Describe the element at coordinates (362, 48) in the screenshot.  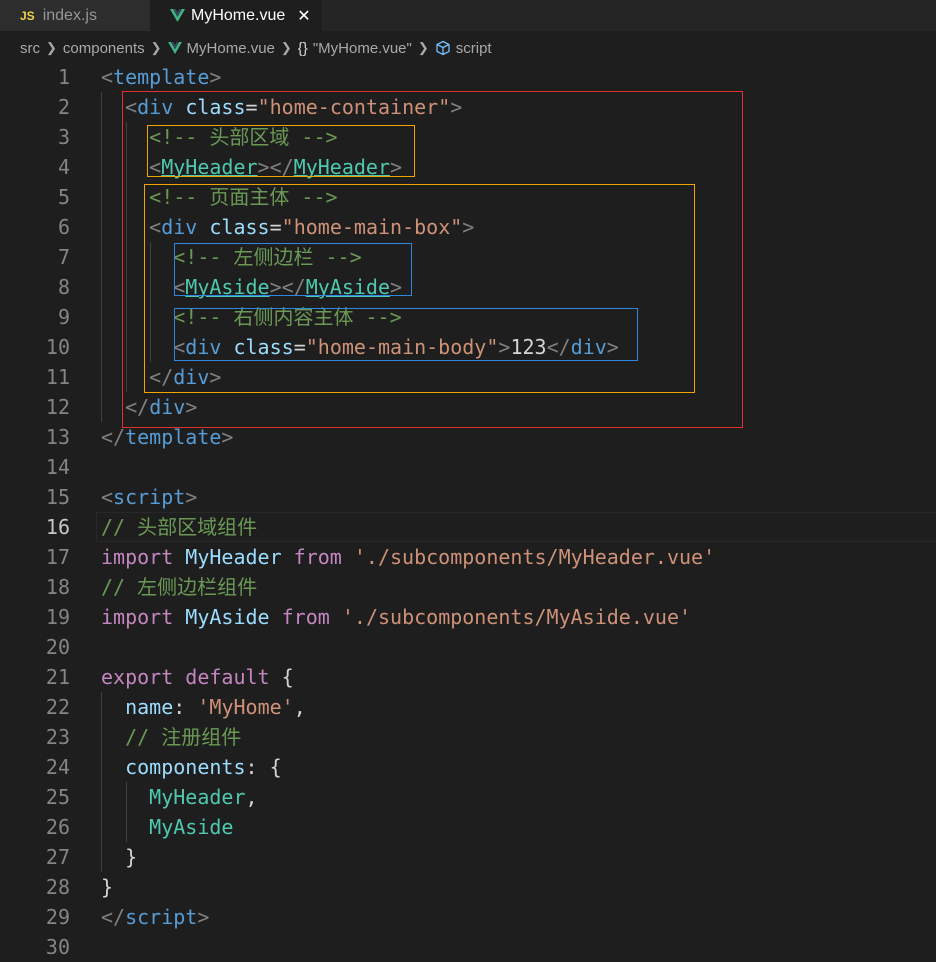
I see `breadcrumb-object: "MyHome.vue"` at that location.